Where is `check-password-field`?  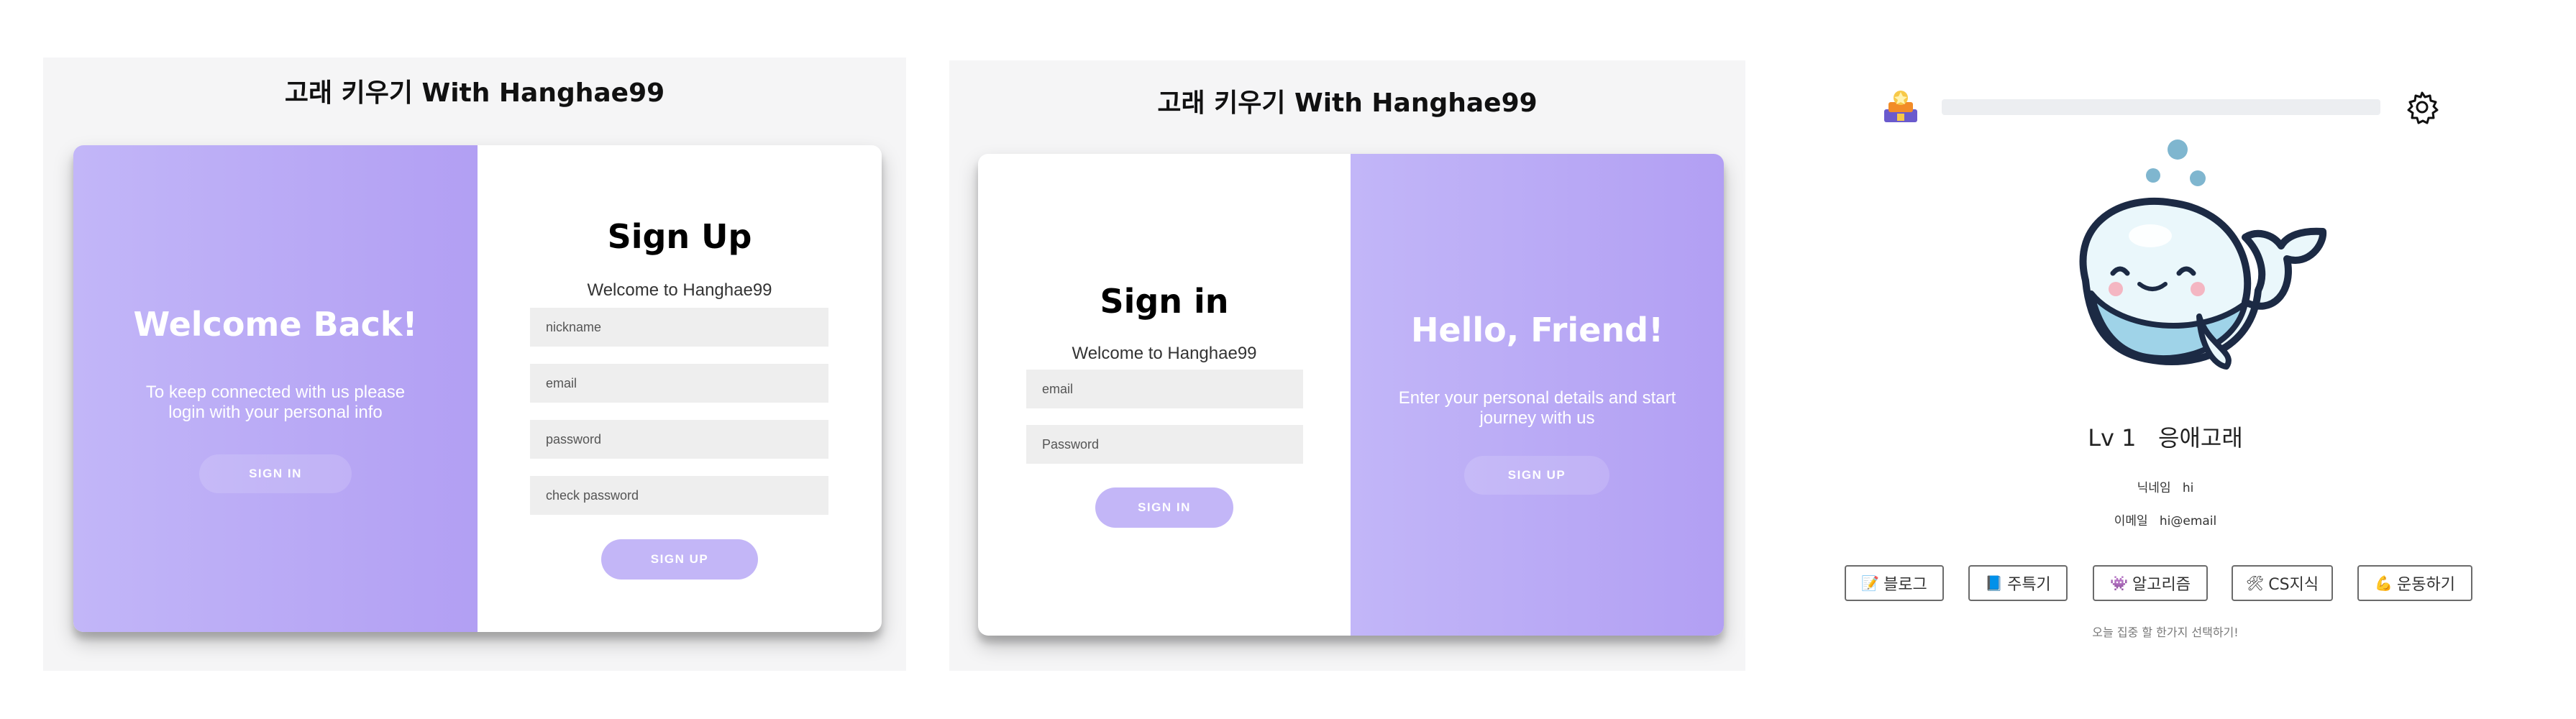 check-password-field is located at coordinates (679, 495).